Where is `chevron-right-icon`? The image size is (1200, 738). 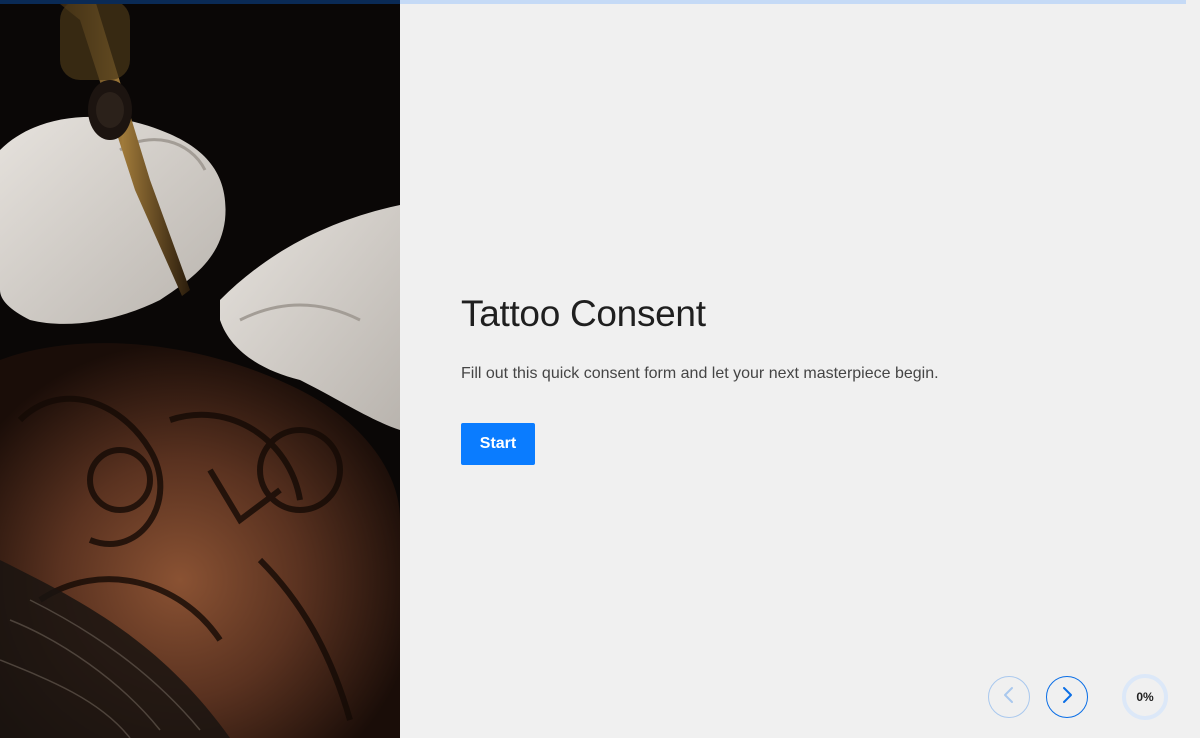
chevron-right-icon is located at coordinates (1067, 697).